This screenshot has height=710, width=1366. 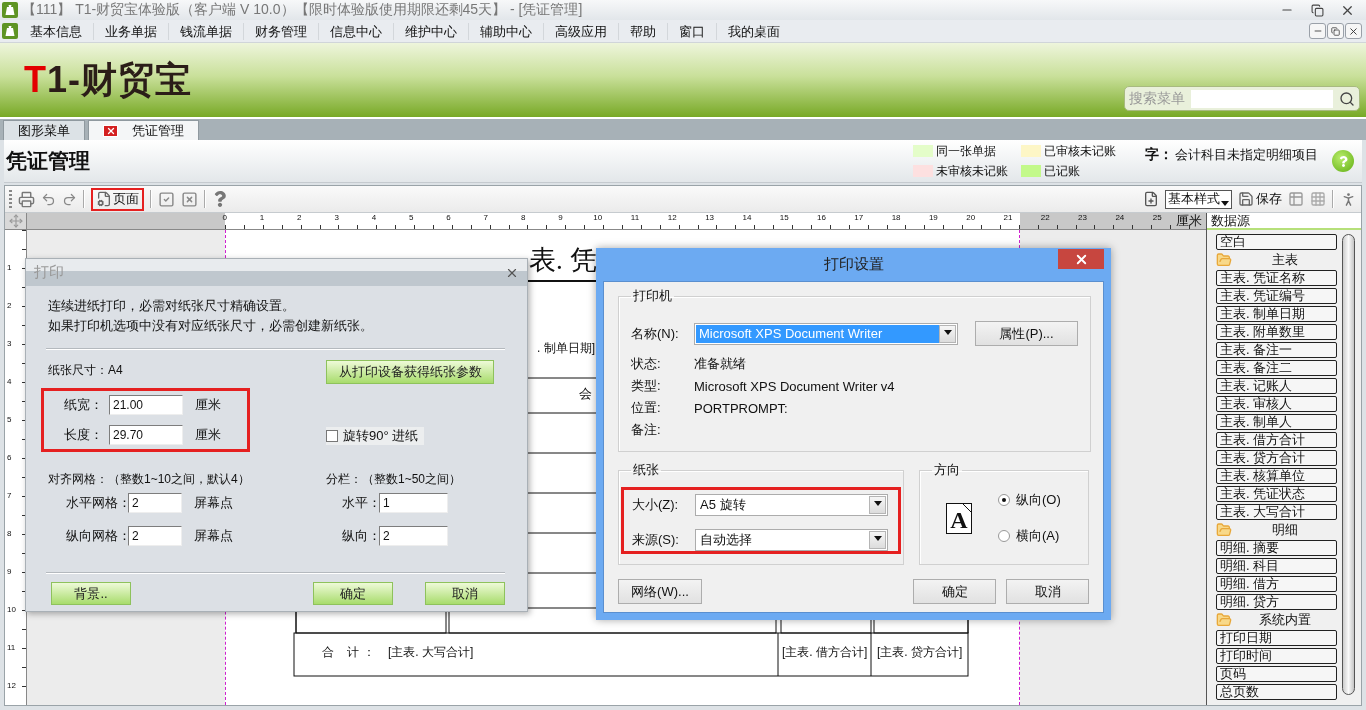 I want to click on save-button: 保存, so click(x=1260, y=199).